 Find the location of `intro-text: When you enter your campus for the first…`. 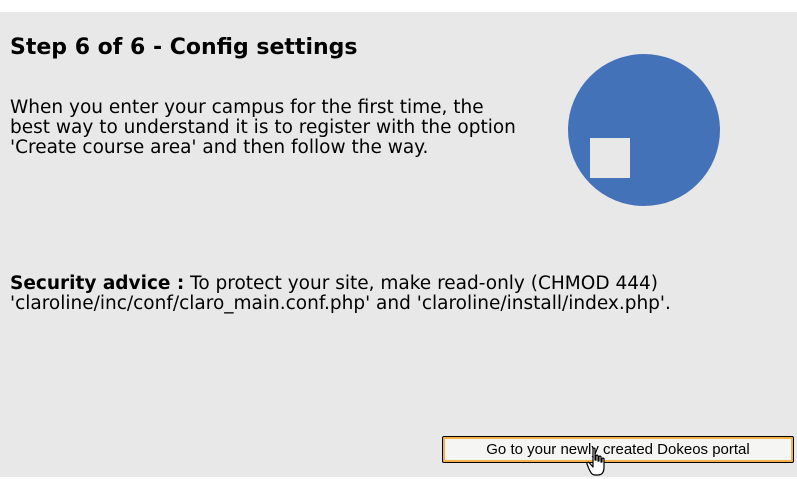

intro-text: When you enter your campus for the first… is located at coordinates (263, 127).